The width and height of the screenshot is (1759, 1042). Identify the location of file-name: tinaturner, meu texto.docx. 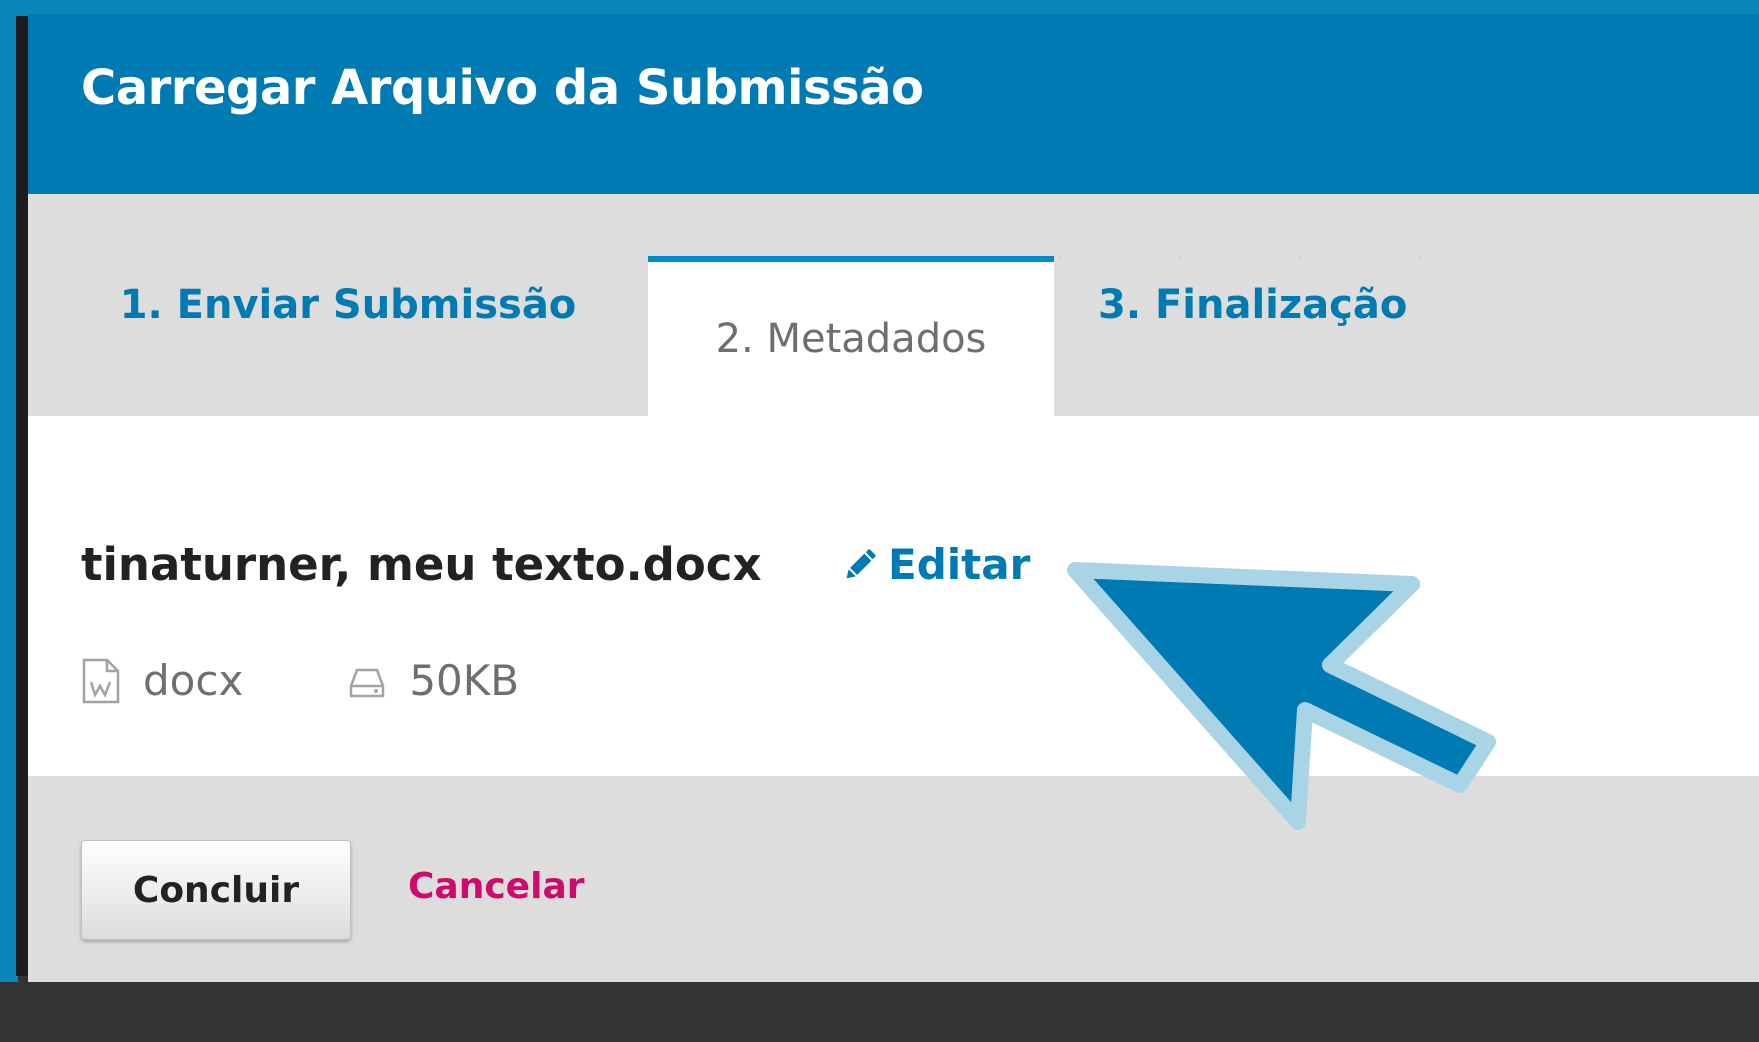
(421, 564).